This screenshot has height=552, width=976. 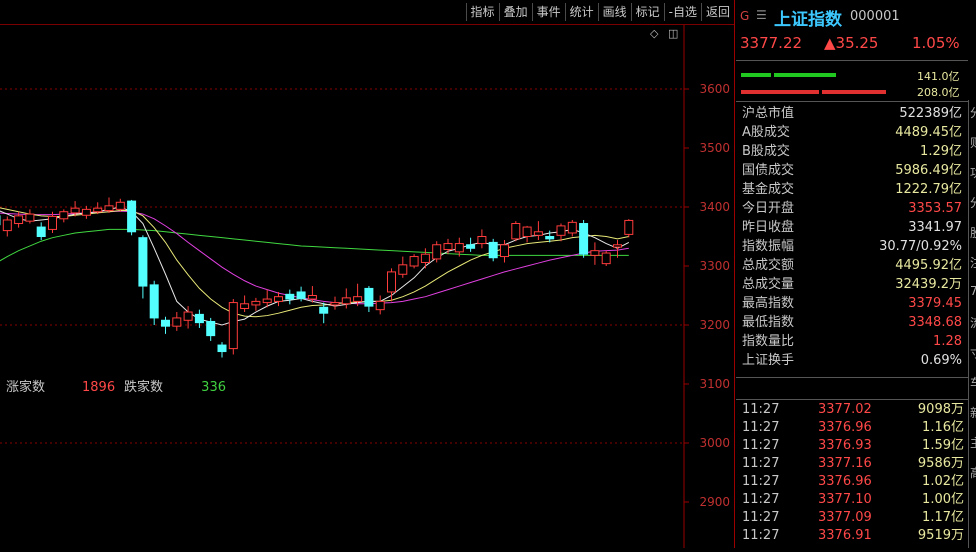 I want to click on stats-button: 统计, so click(x=581, y=12).